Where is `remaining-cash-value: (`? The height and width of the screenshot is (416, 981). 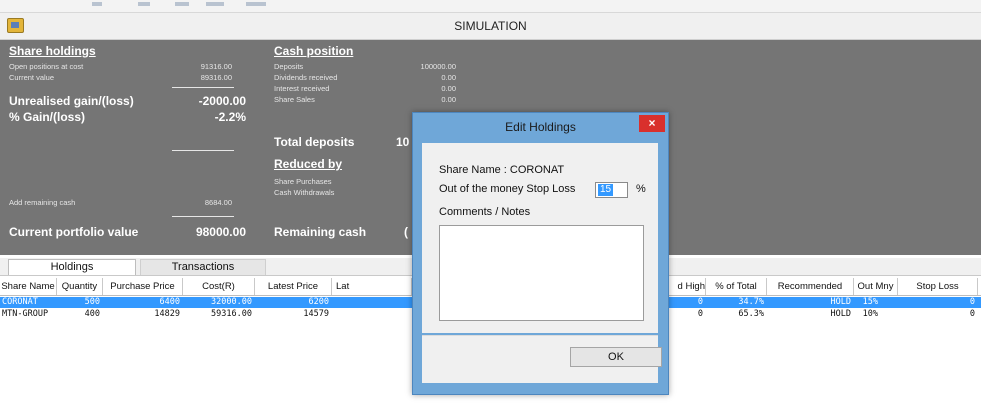
remaining-cash-value: ( is located at coordinates (406, 232).